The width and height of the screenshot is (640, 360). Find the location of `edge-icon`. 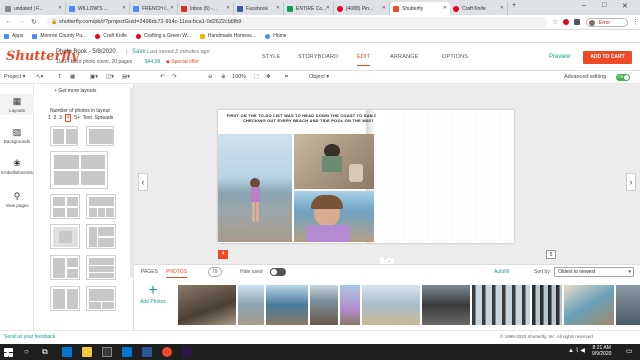

edge-icon is located at coordinates (67, 352).